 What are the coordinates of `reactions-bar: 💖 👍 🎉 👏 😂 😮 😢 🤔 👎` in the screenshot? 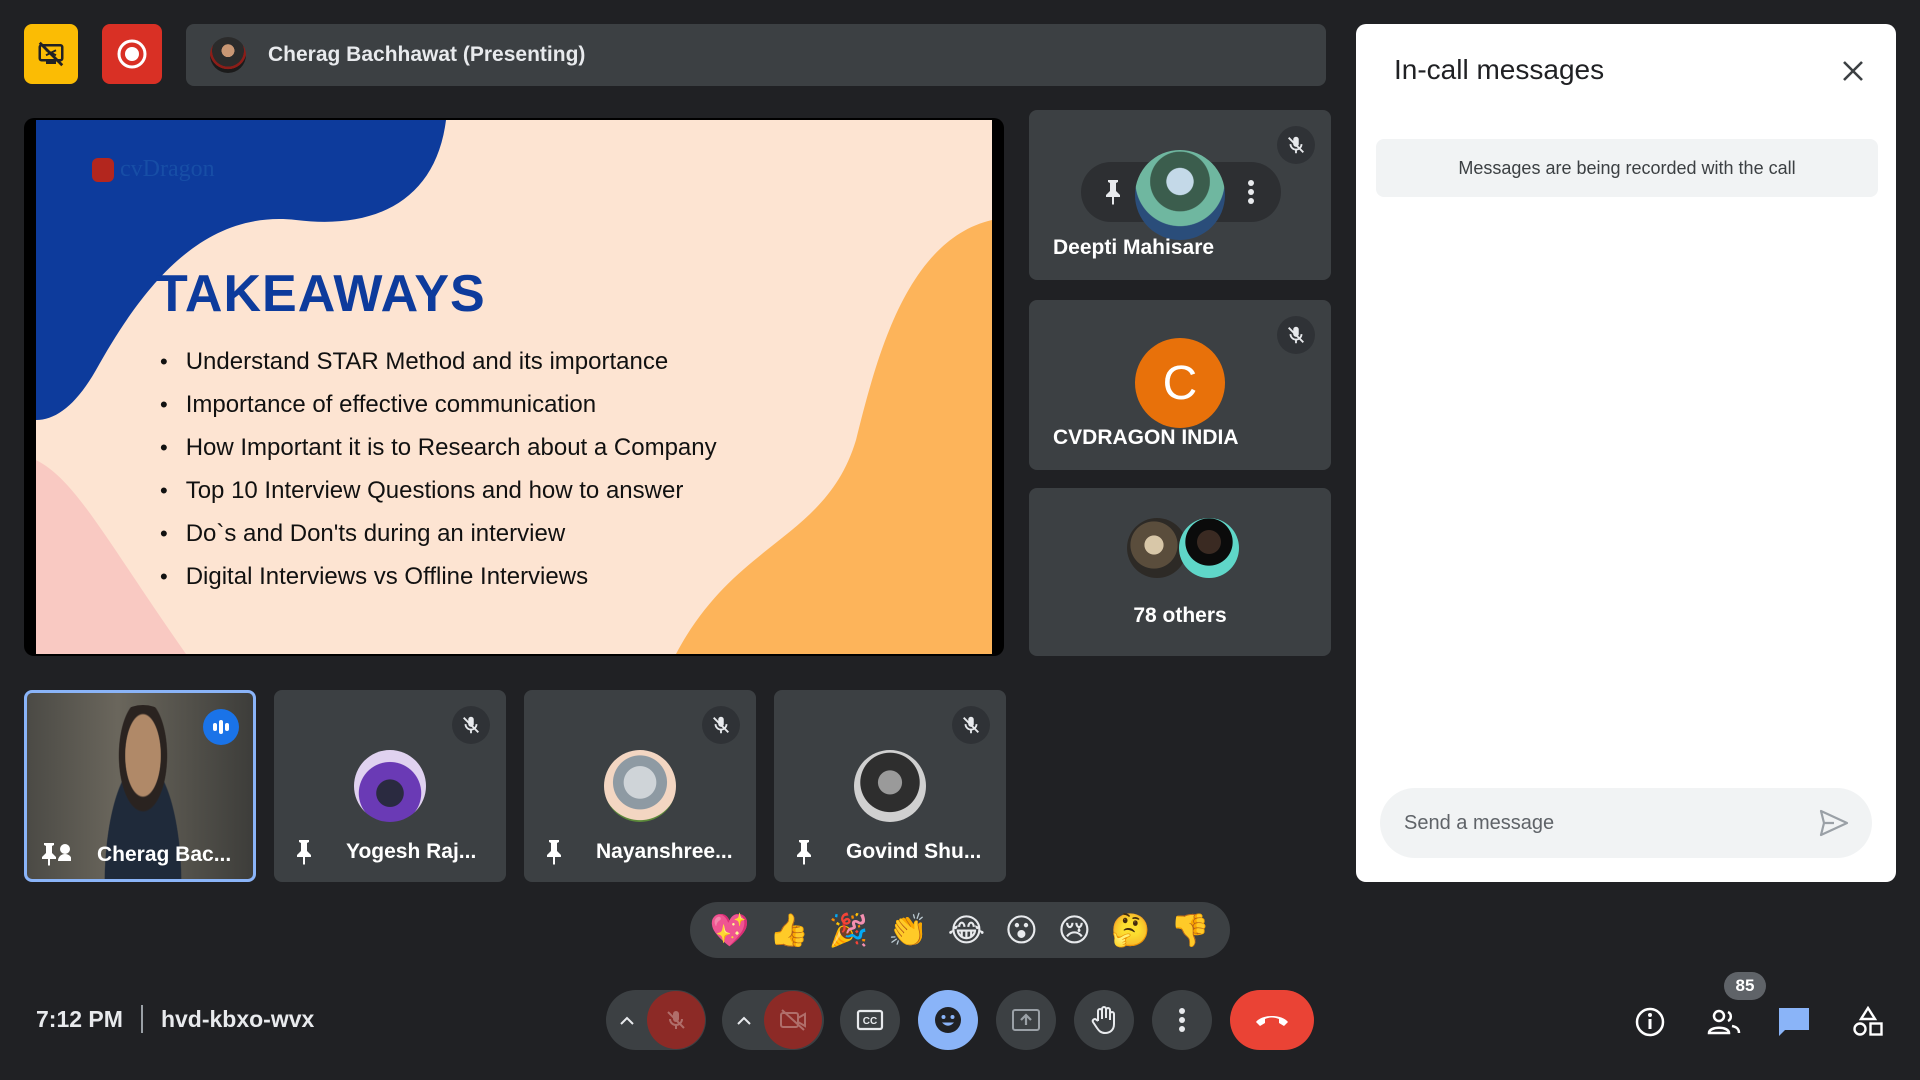 It's located at (960, 930).